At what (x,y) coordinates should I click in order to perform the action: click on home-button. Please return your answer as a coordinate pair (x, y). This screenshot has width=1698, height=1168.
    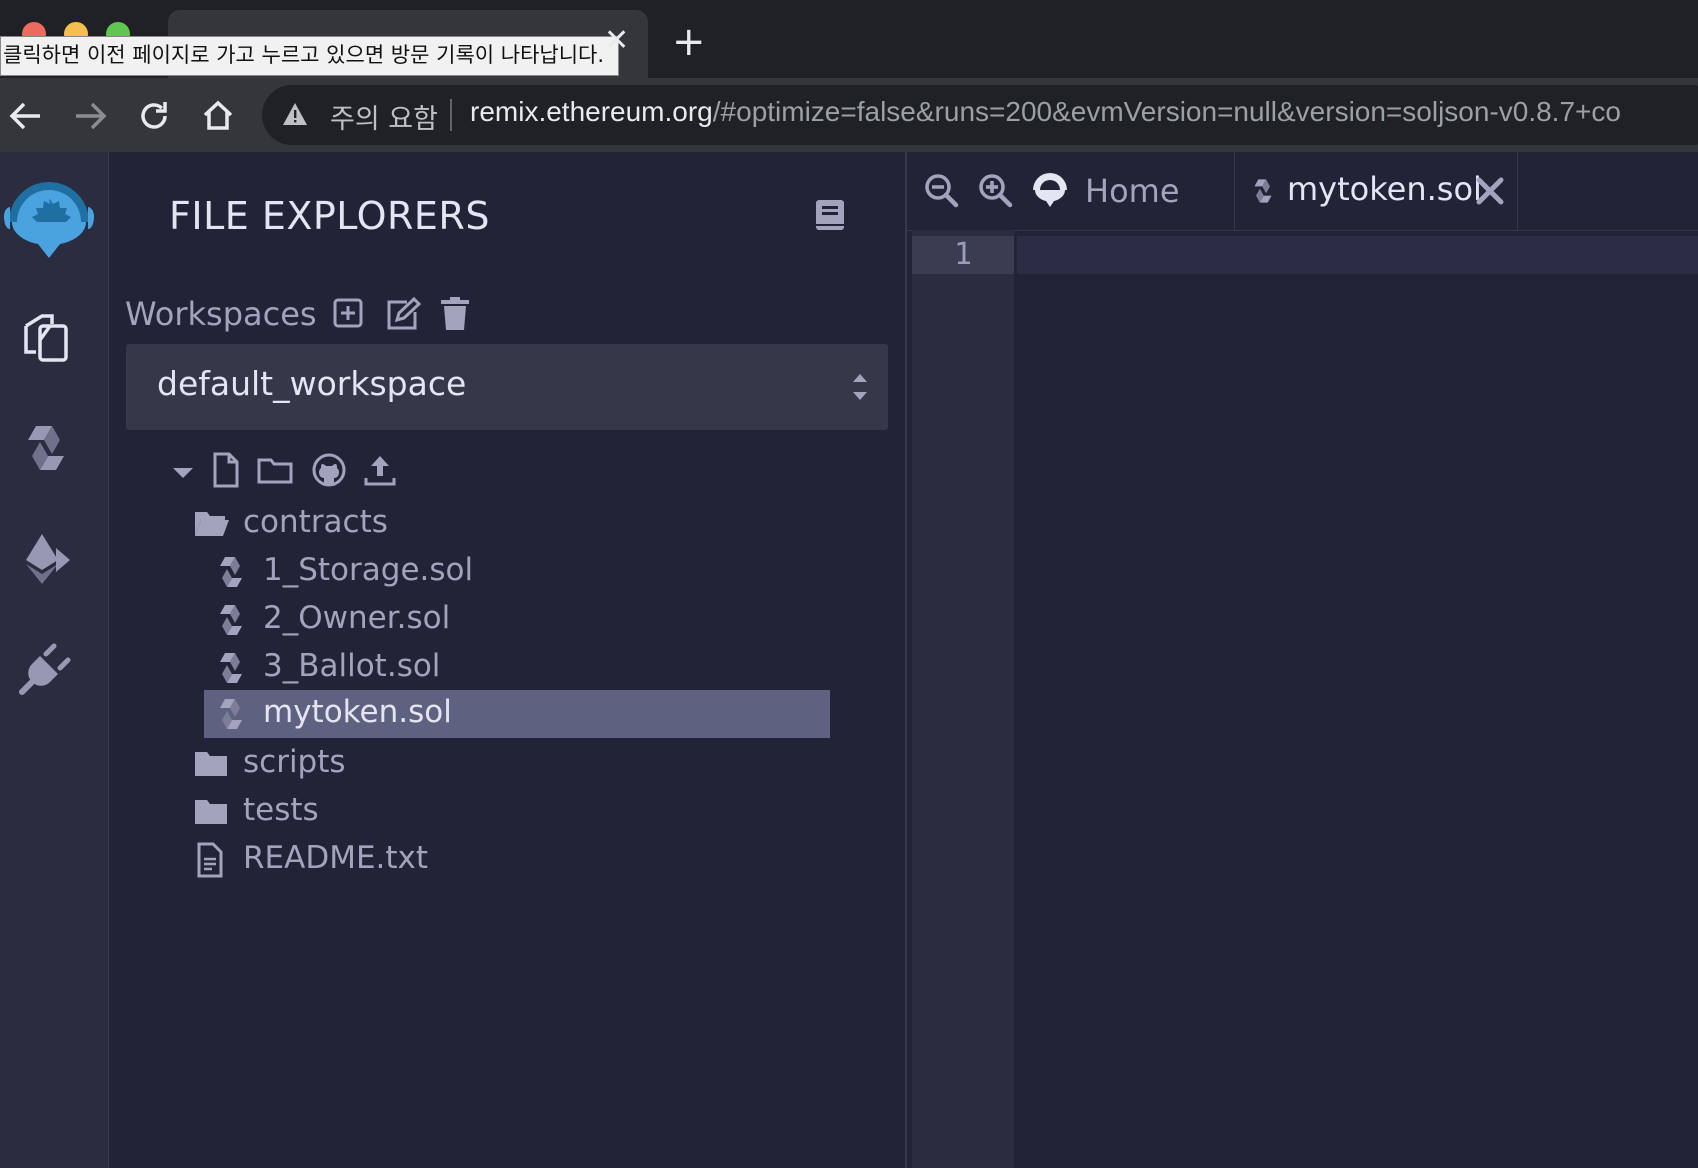
    Looking at the image, I should click on (218, 116).